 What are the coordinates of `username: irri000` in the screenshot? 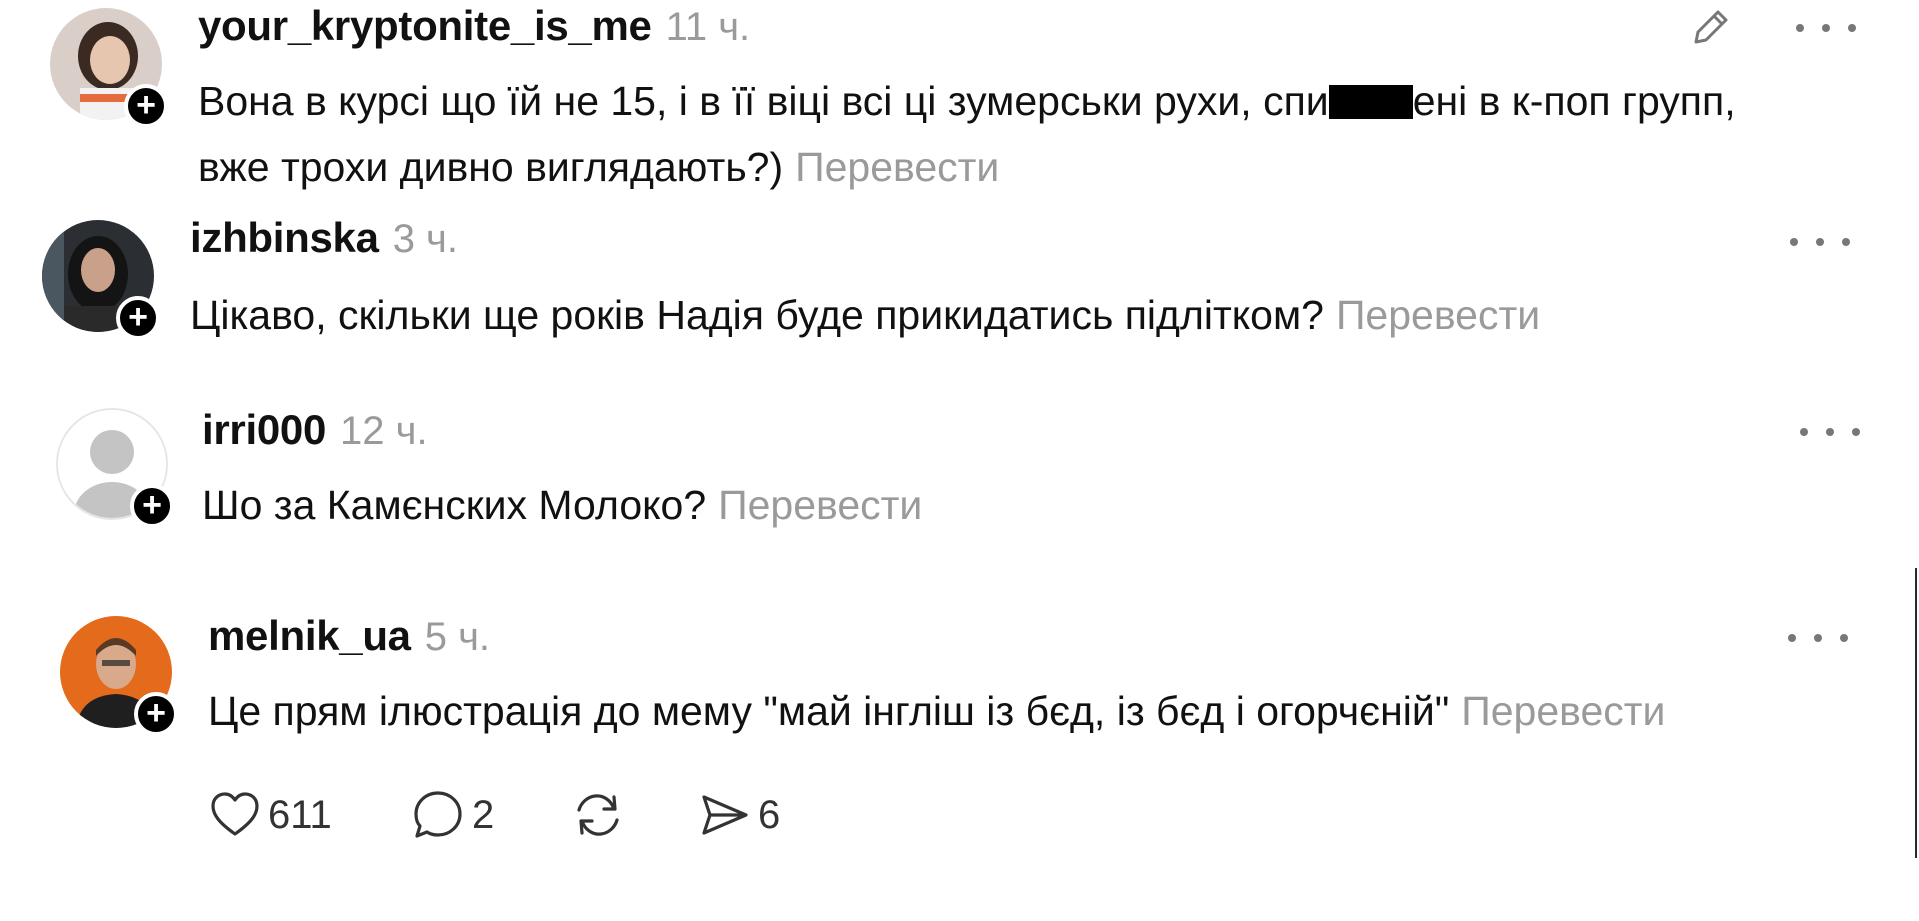 It's located at (264, 429).